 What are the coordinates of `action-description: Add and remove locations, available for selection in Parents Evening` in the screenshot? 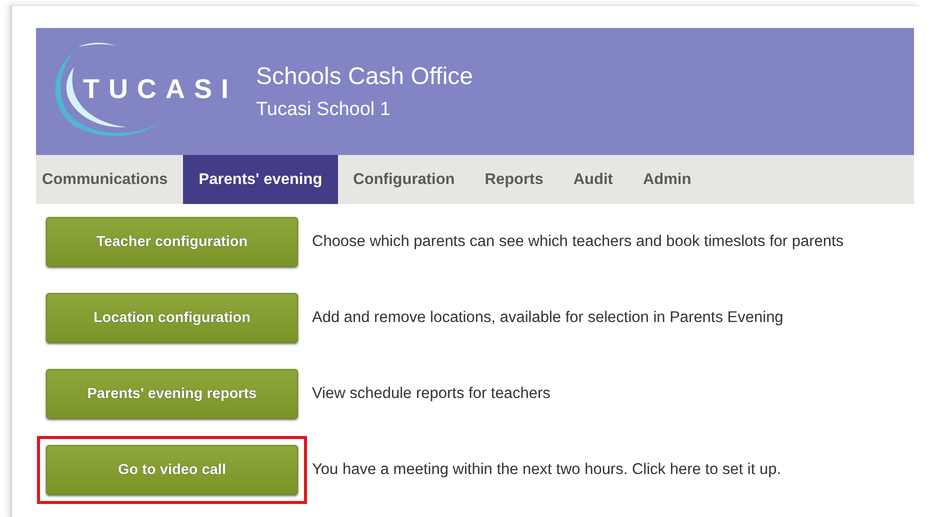 It's located at (548, 318).